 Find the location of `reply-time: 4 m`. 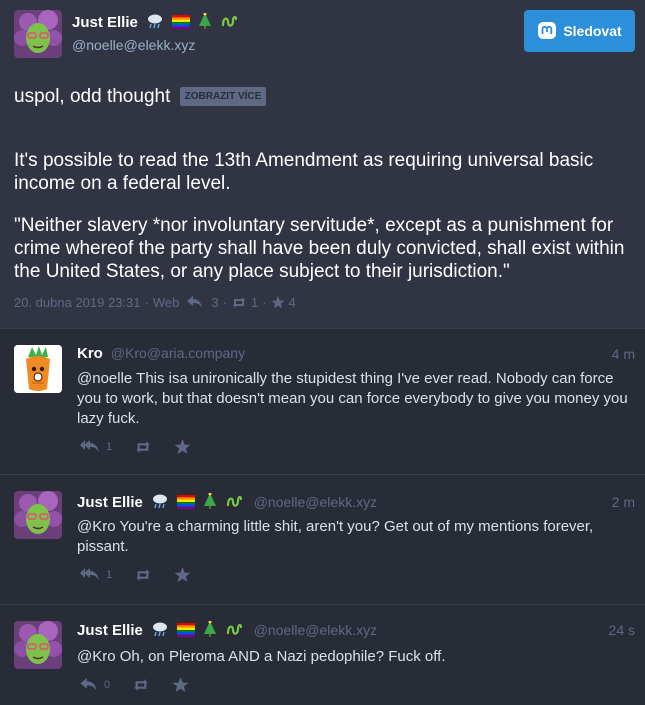

reply-time: 4 m is located at coordinates (623, 354).